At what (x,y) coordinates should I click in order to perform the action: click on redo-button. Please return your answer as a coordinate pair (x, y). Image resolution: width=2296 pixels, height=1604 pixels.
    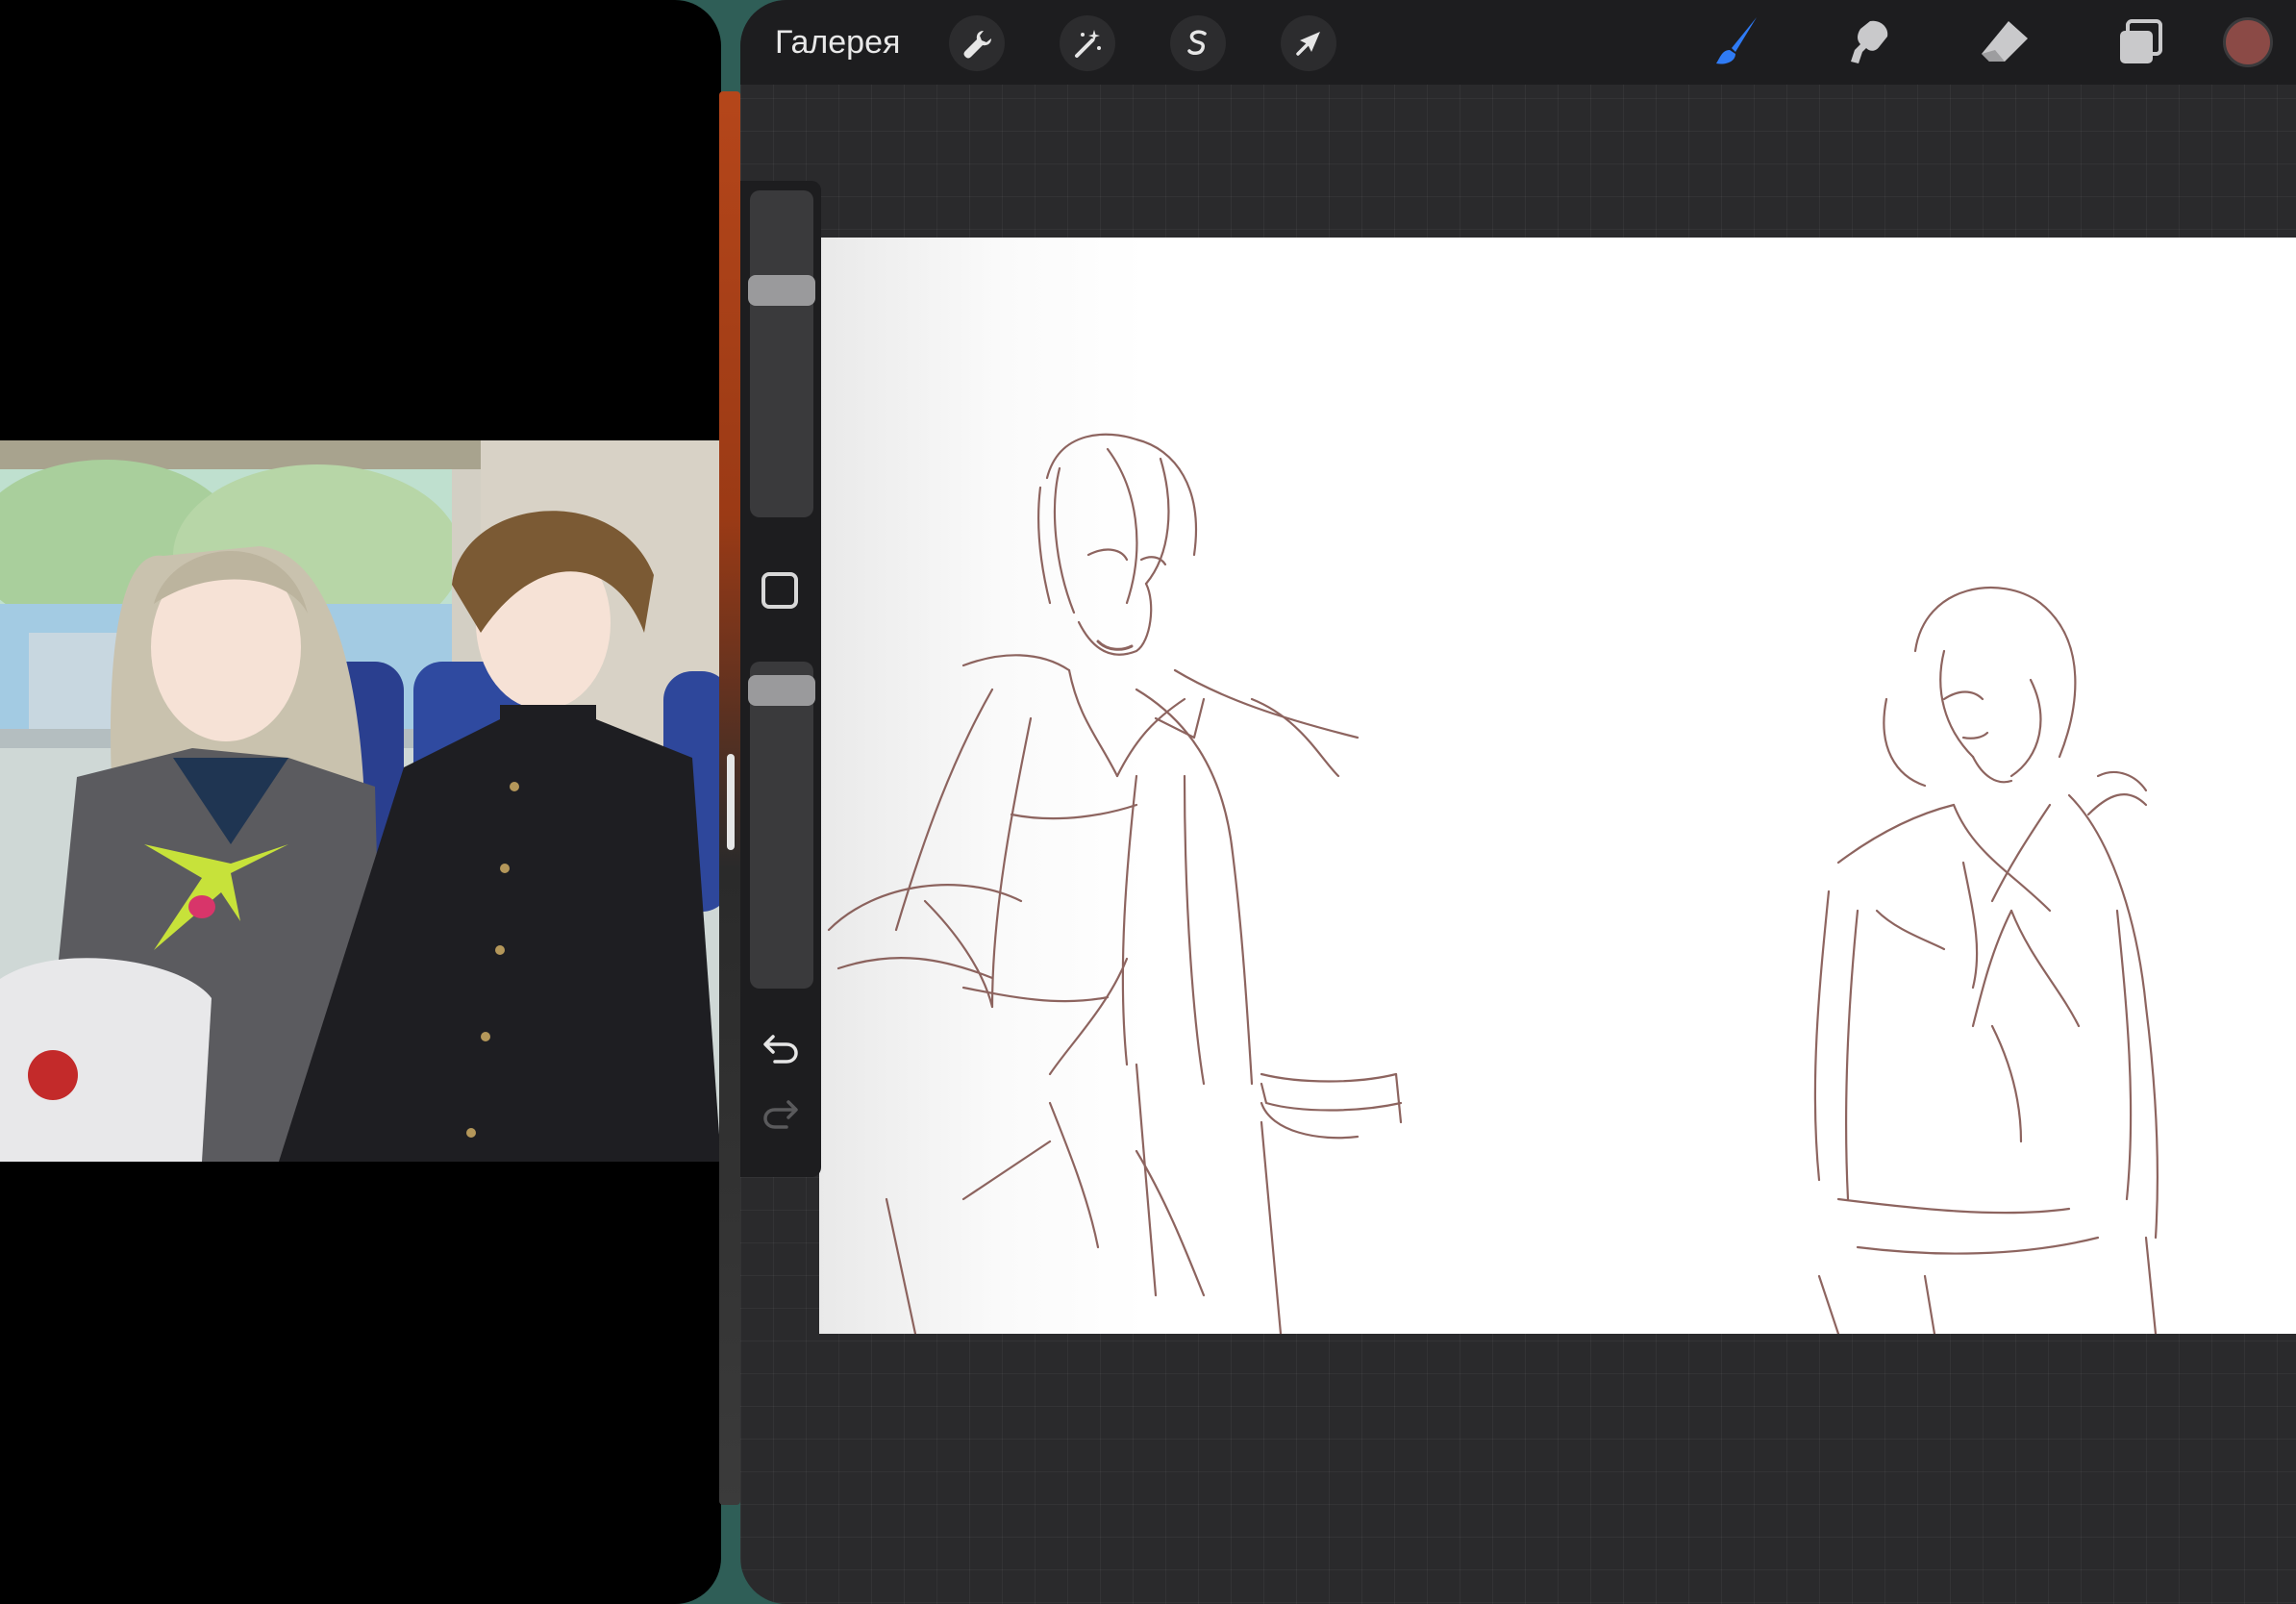
    Looking at the image, I should click on (781, 1113).